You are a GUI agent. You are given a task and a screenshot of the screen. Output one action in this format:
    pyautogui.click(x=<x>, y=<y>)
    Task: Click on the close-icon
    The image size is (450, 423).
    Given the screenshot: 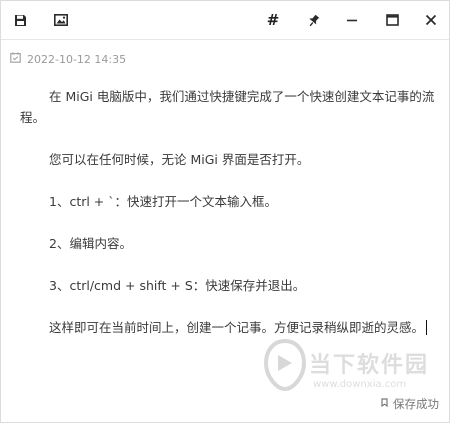 What is the action you would take?
    pyautogui.click(x=431, y=20)
    